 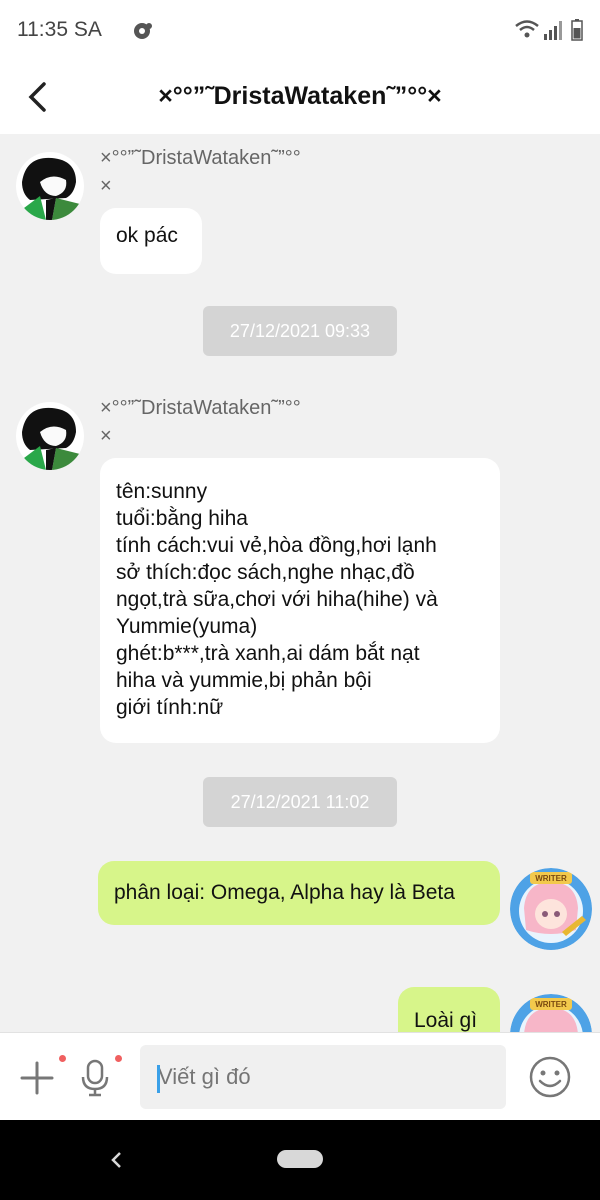 What do you see at coordinates (142, 33) in the screenshot?
I see `notification-icon` at bounding box center [142, 33].